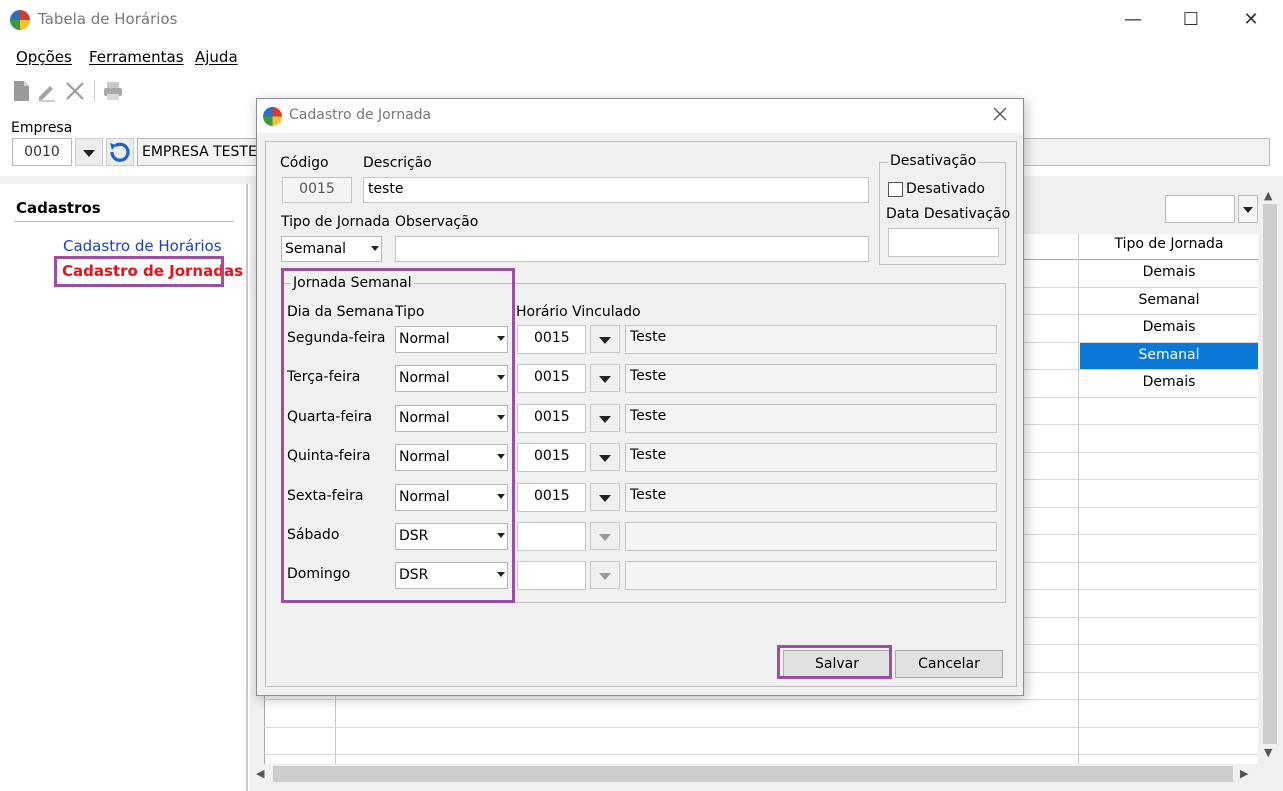  What do you see at coordinates (304, 163) in the screenshot?
I see `codigo-label: Código` at bounding box center [304, 163].